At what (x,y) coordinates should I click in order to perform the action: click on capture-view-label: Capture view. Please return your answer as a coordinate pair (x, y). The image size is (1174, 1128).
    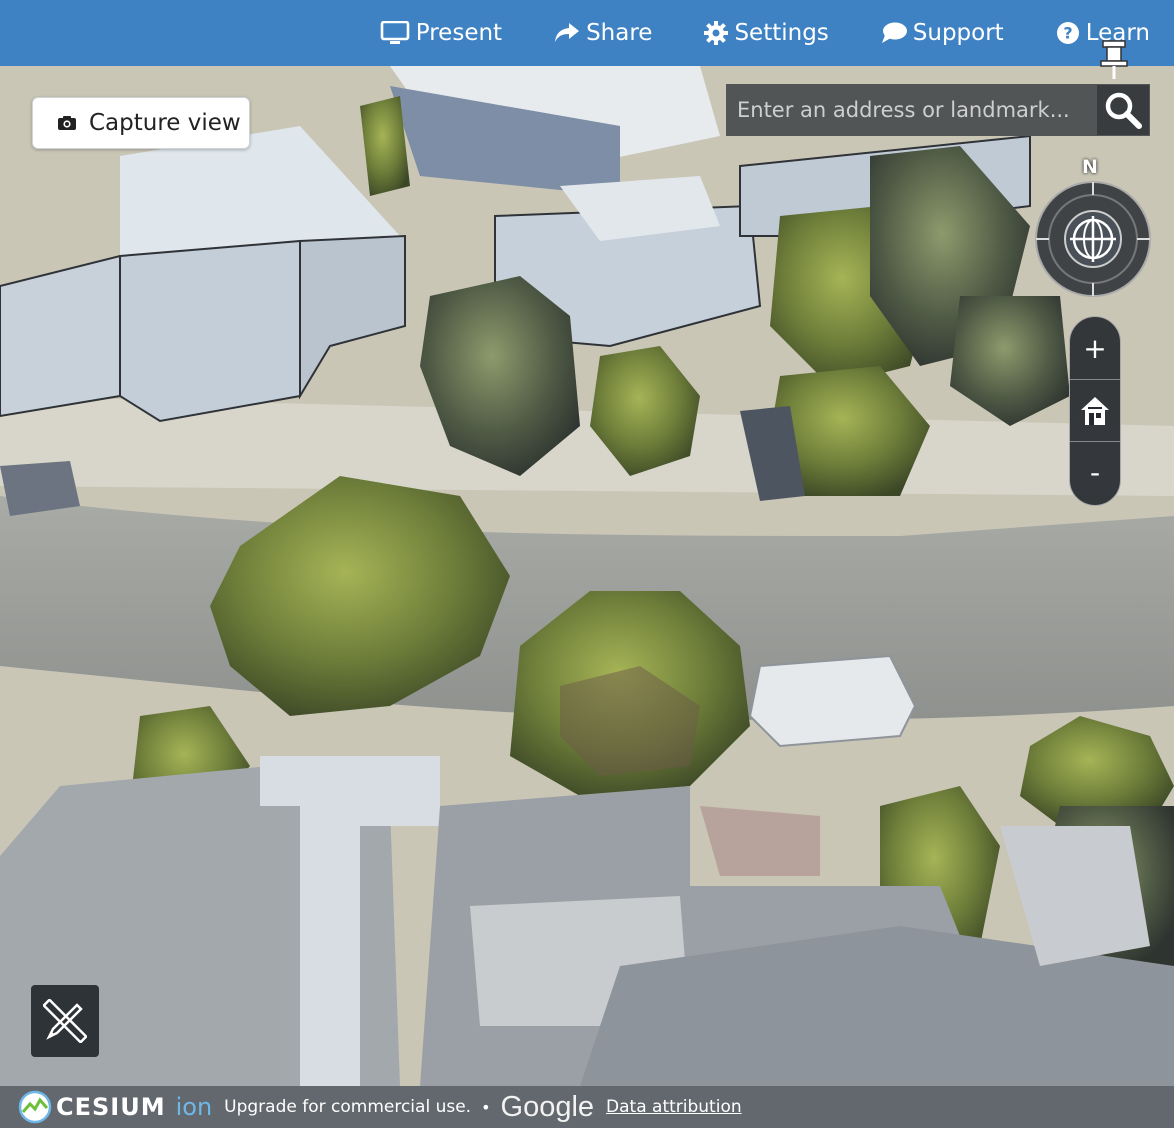
    Looking at the image, I should click on (165, 123).